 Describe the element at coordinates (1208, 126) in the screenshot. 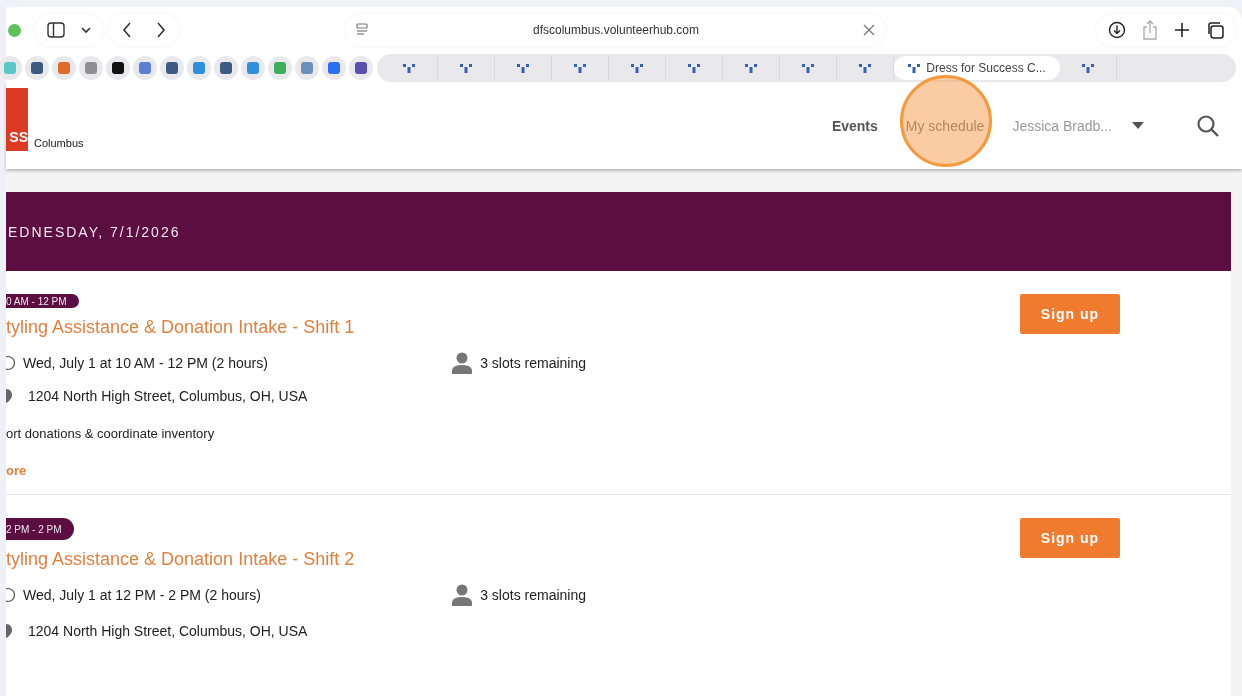

I see `search-icon` at that location.